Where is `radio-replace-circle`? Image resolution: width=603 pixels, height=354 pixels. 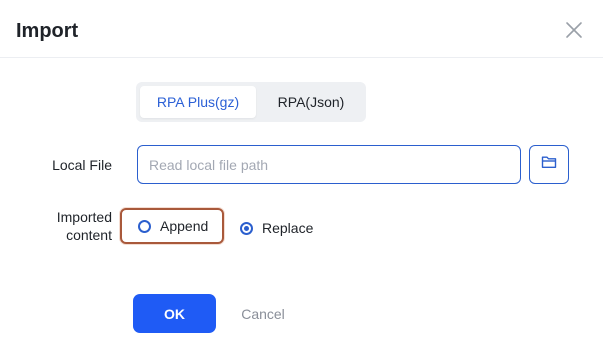
radio-replace-circle is located at coordinates (246, 228).